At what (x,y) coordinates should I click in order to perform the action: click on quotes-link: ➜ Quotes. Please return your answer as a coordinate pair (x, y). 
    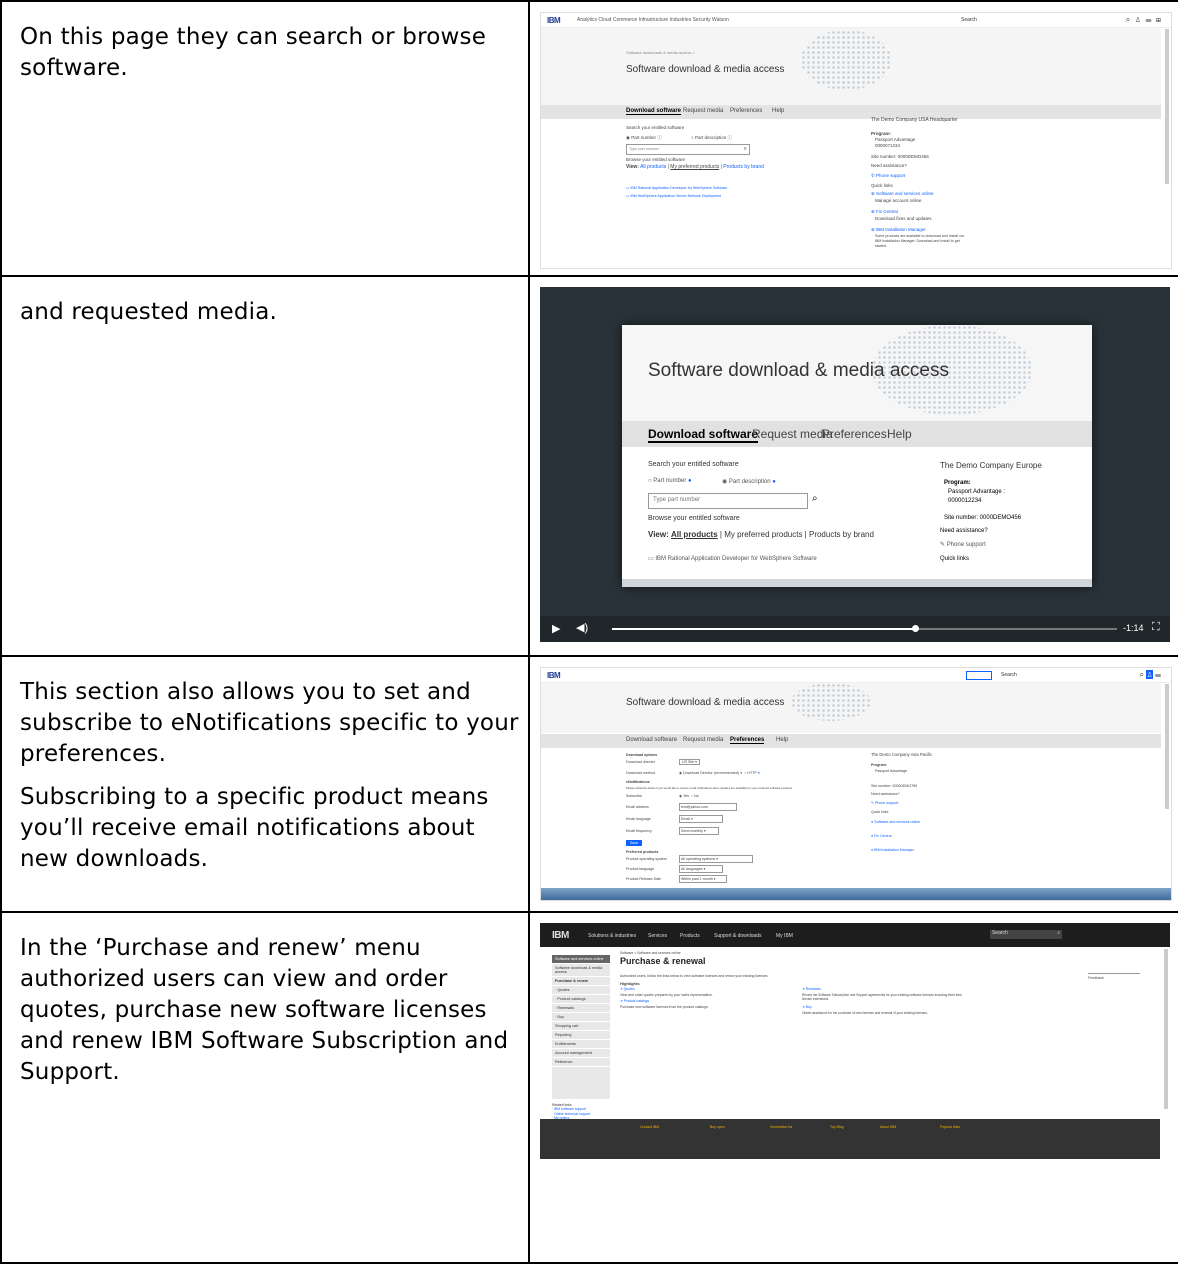
    Looking at the image, I should click on (627, 989).